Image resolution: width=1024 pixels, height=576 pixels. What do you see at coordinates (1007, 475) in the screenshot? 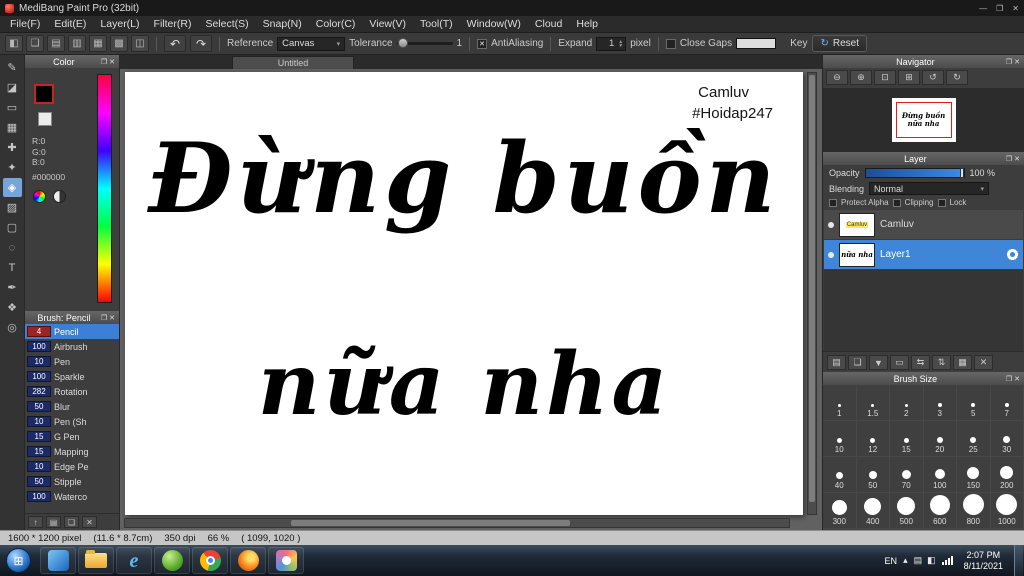
I see `brush-size-200: 200` at bounding box center [1007, 475].